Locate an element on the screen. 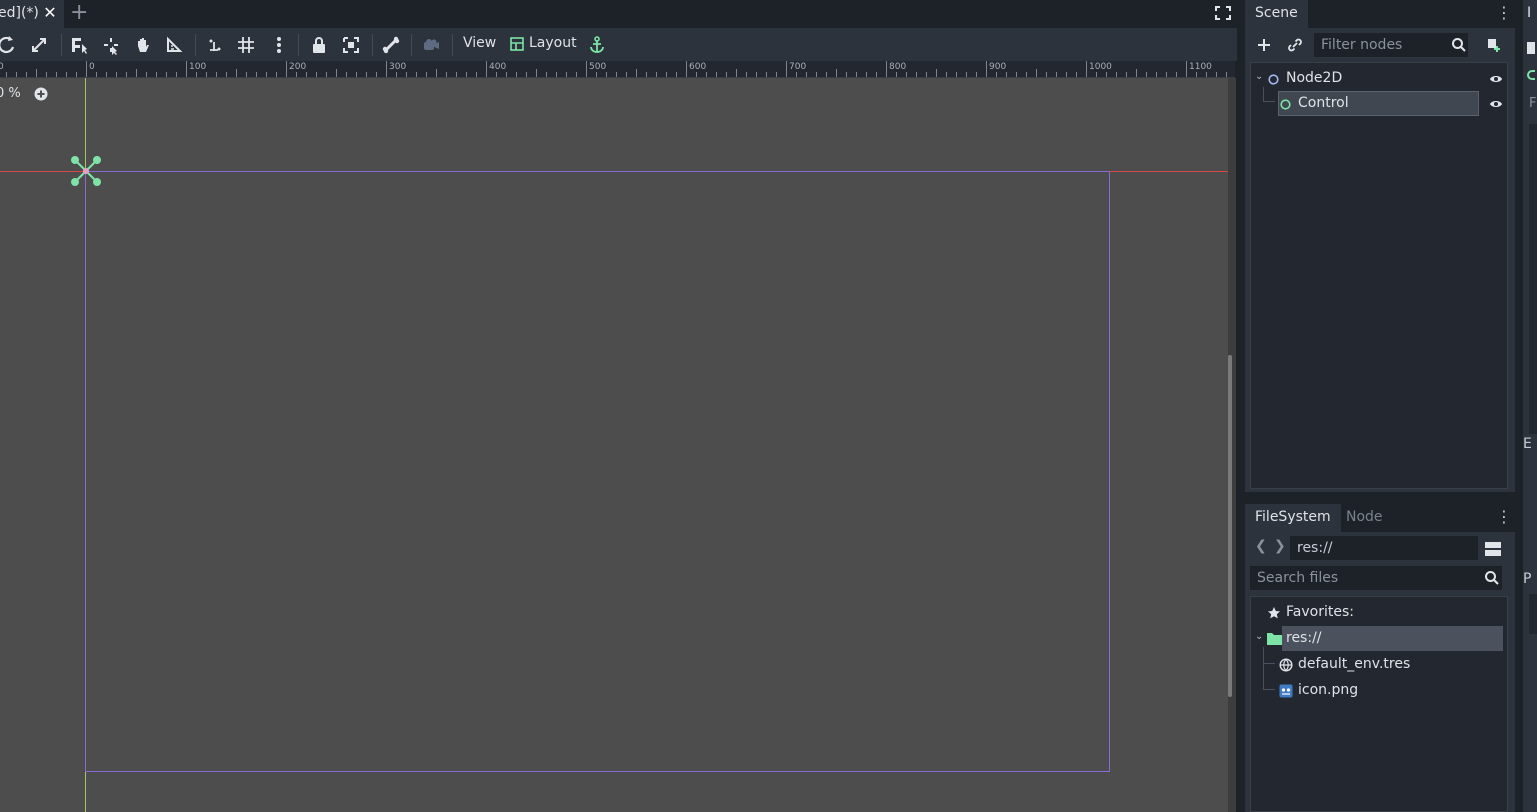 The height and width of the screenshot is (812, 1537). ruler-tick-label-partial: 0 is located at coordinates (2, 67).